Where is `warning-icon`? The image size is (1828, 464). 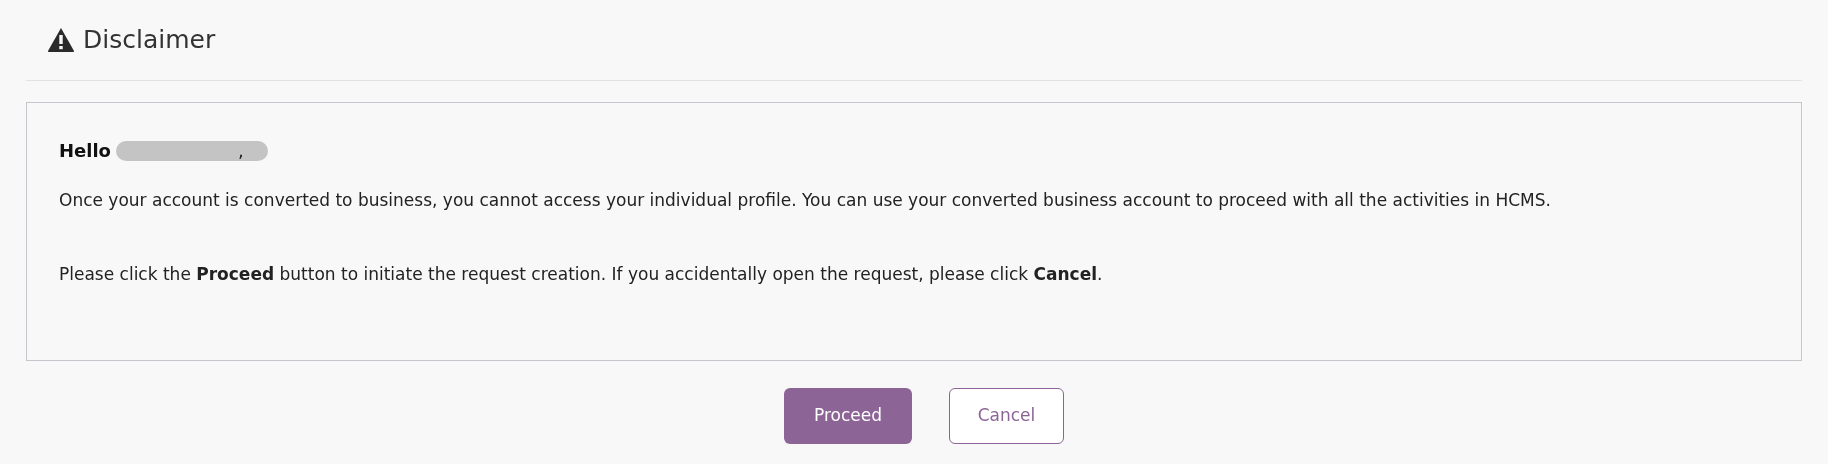
warning-icon is located at coordinates (61, 40).